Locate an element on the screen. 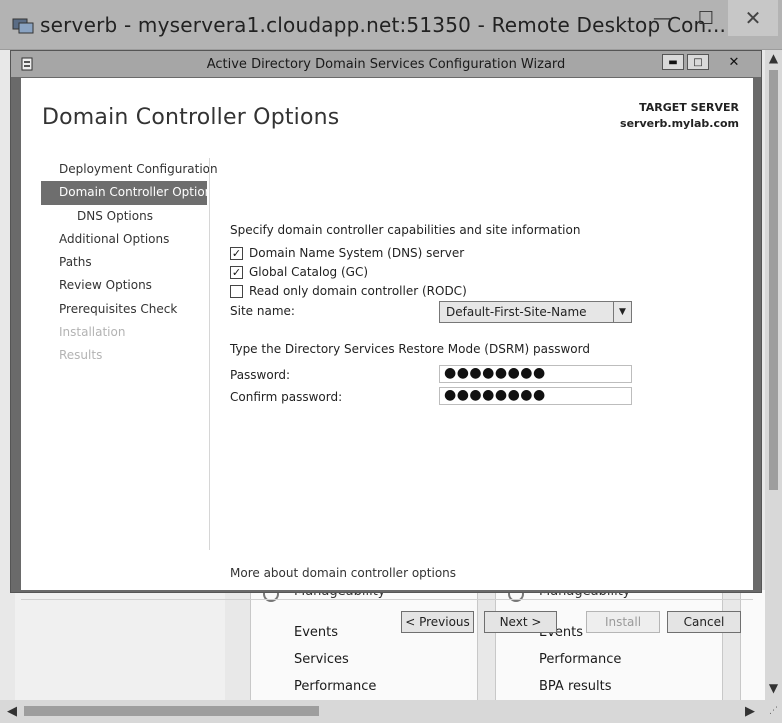 This screenshot has width=782, height=723. nav-item-installation: Installation is located at coordinates (92, 332).